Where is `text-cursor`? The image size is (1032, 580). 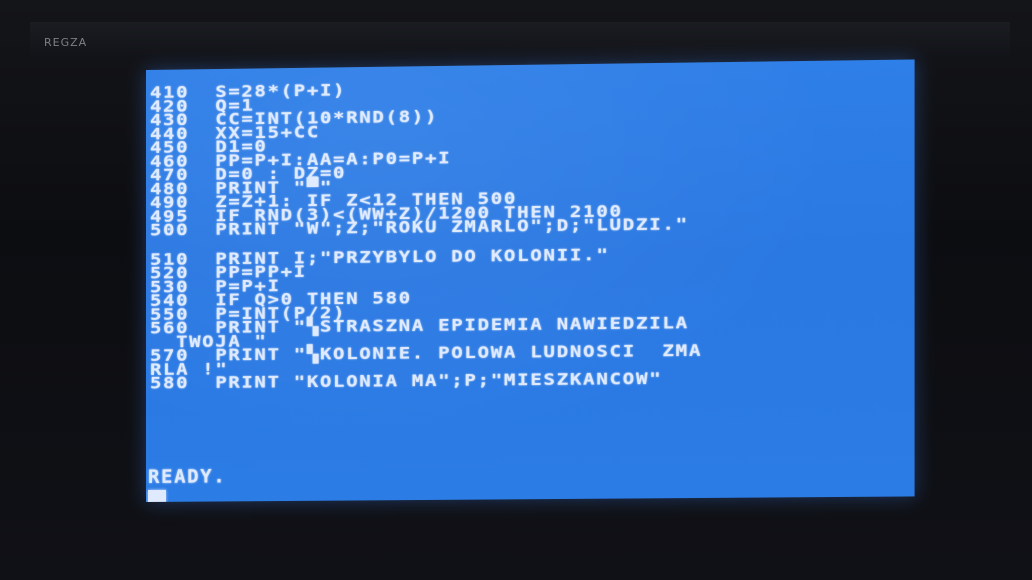
text-cursor is located at coordinates (157, 495).